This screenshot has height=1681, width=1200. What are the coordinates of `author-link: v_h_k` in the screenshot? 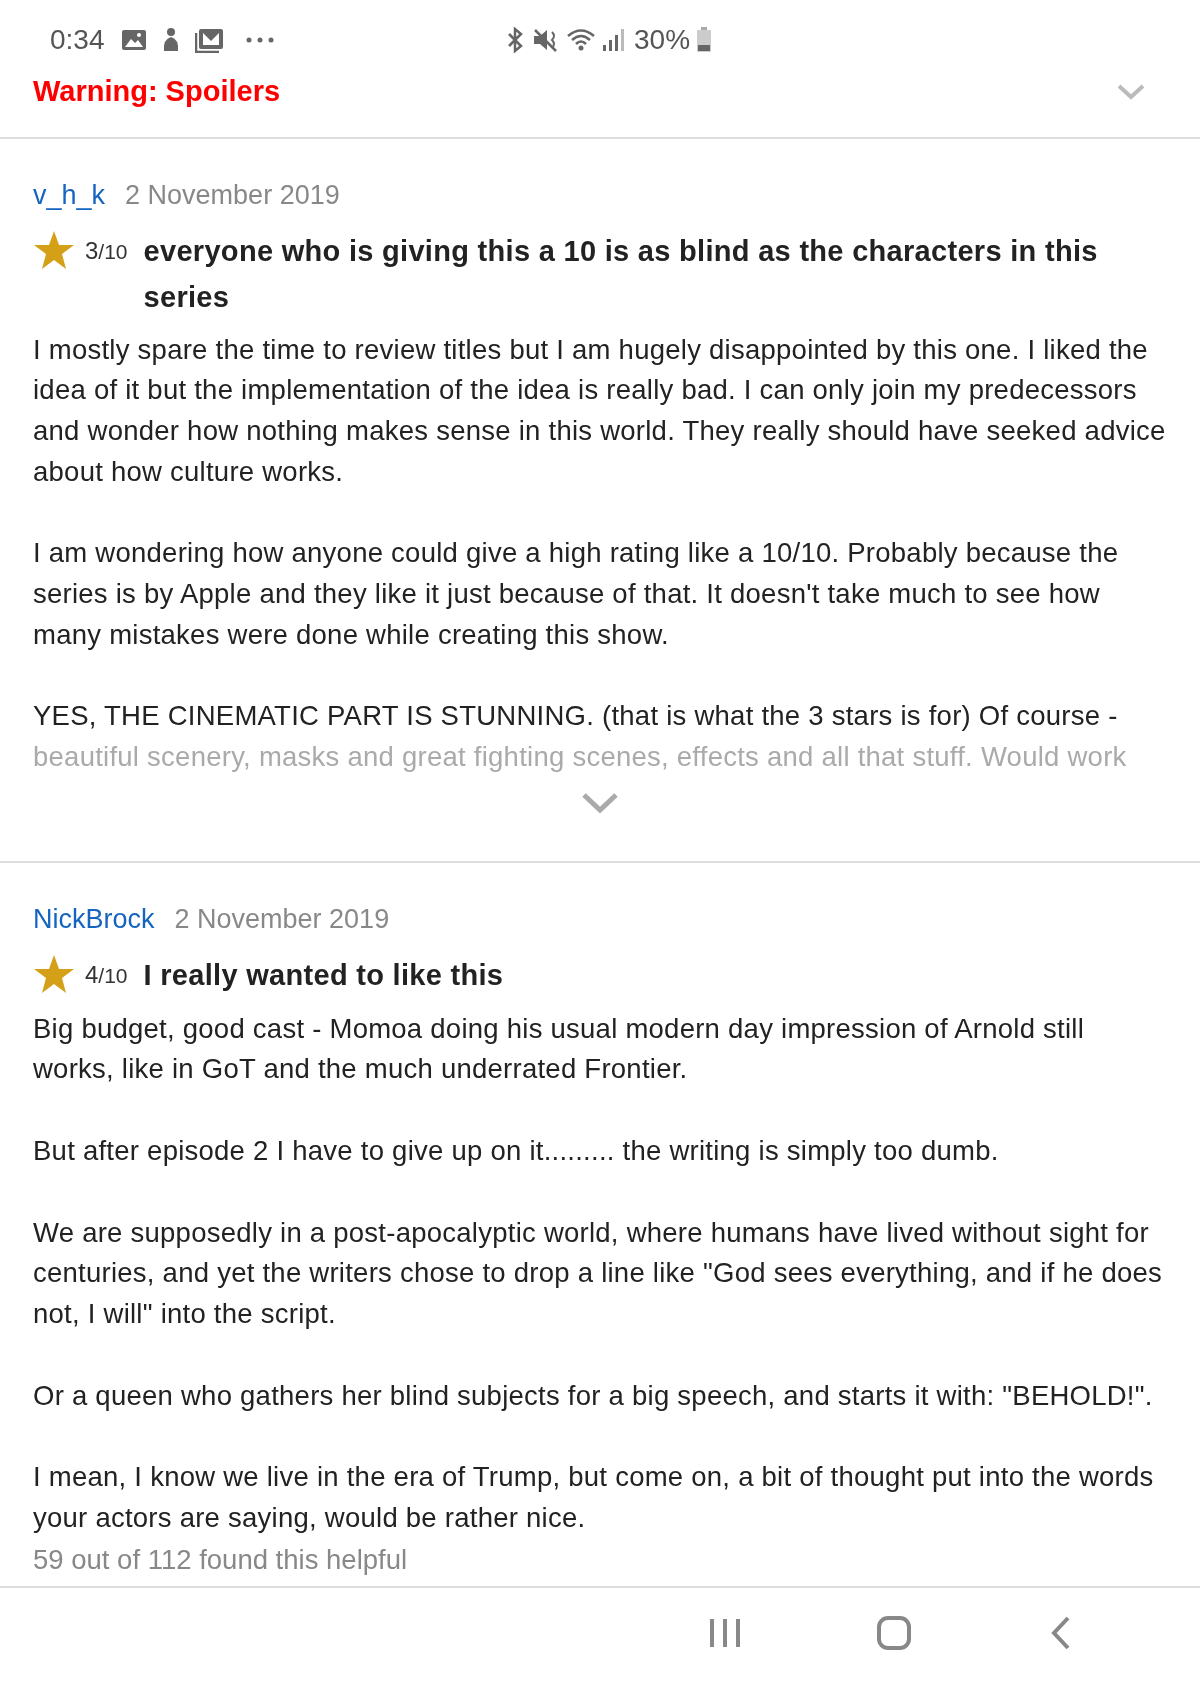 It's located at (69, 195).